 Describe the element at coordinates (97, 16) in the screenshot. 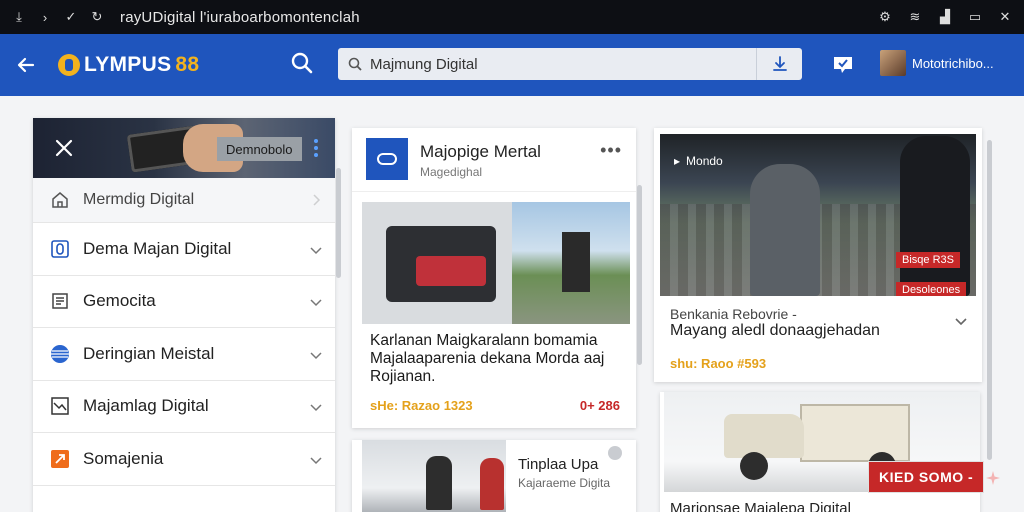

I see `refresh-icon: ↻` at that location.